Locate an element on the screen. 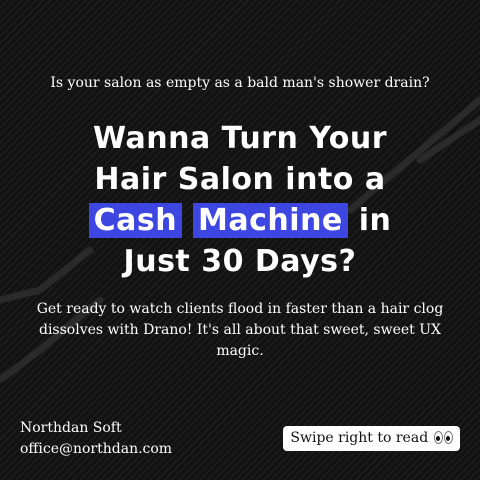 The width and height of the screenshot is (480, 480). highlight-cash: Cash is located at coordinates (135, 220).